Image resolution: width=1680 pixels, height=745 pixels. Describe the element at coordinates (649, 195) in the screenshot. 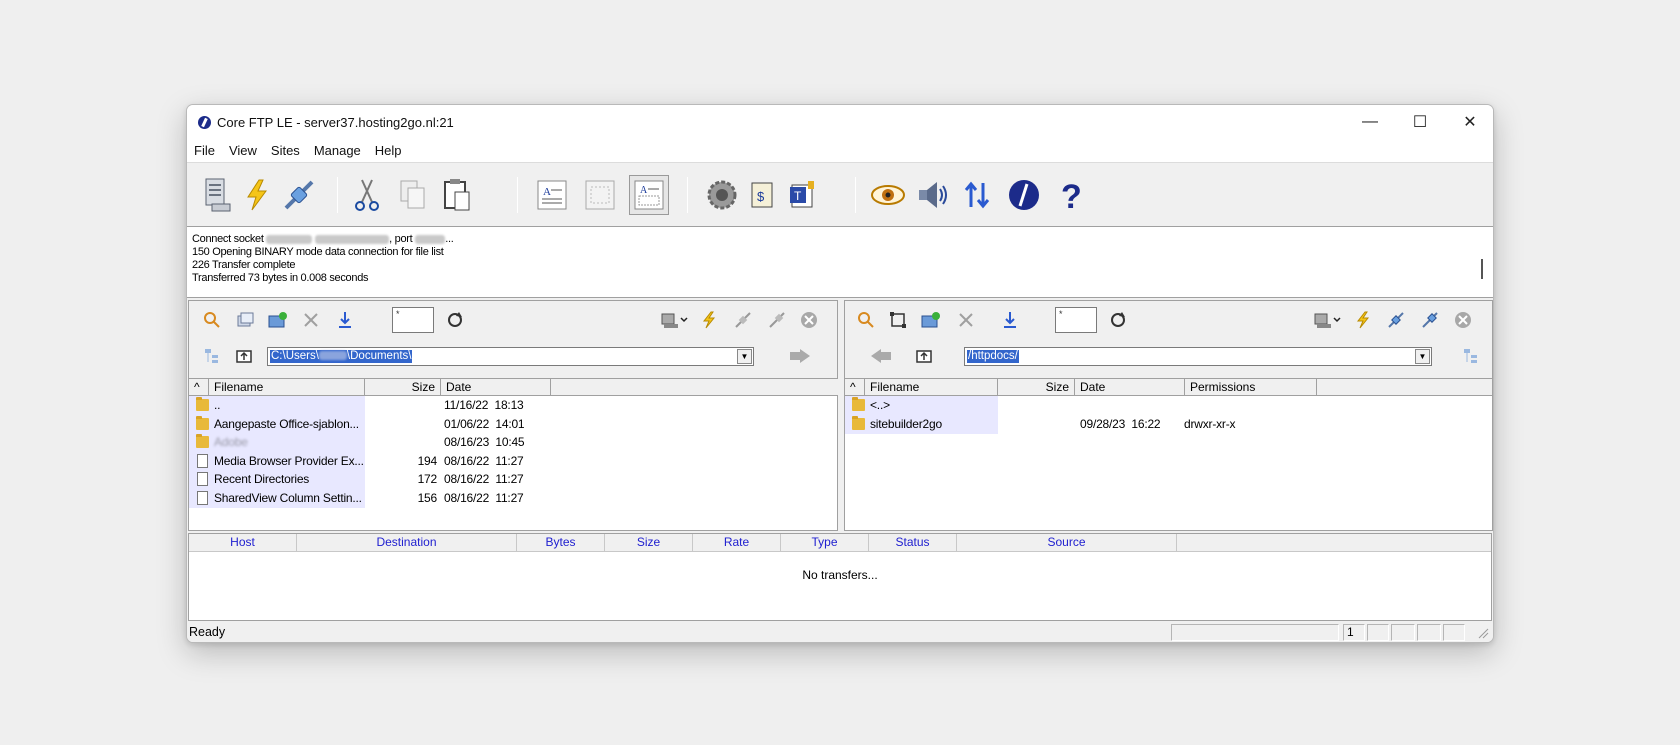

I see `detail-view-icon: A` at that location.